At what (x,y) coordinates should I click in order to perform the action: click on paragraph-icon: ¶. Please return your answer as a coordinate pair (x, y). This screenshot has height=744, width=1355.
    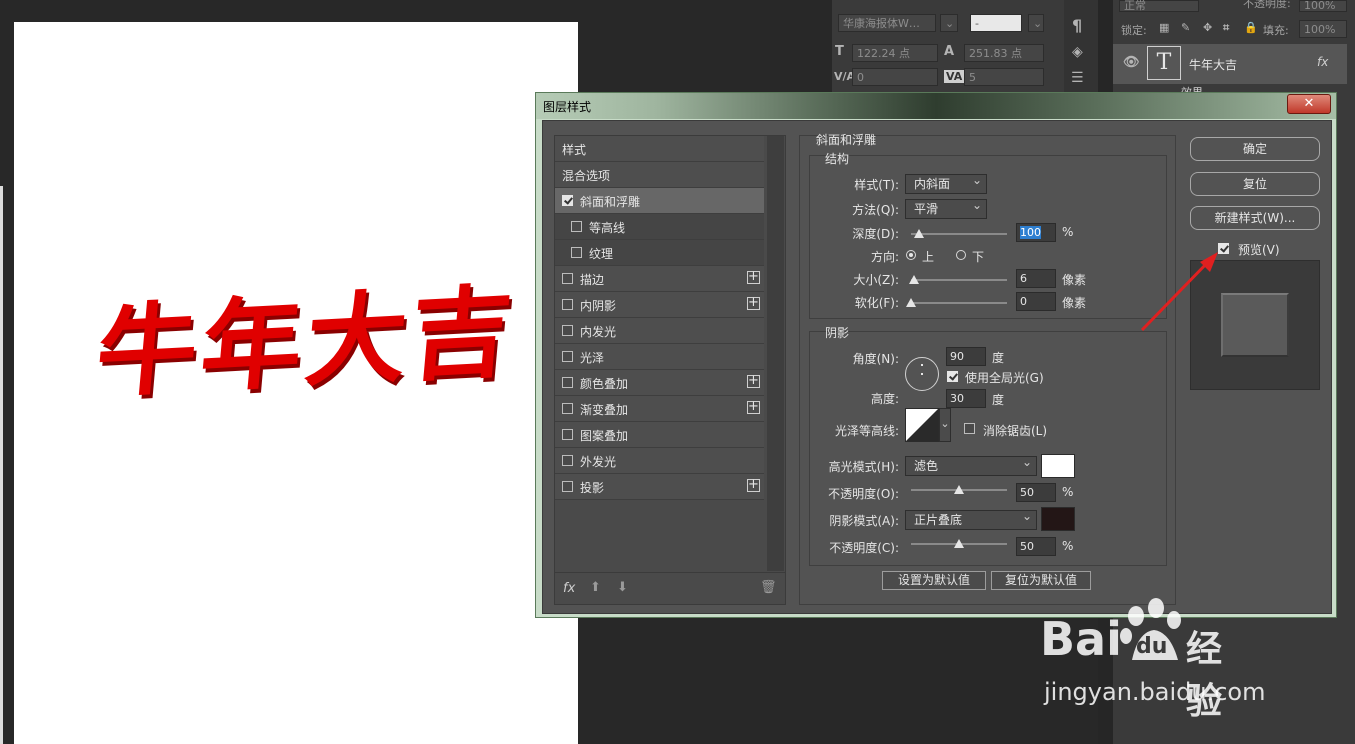
    Looking at the image, I should click on (1077, 25).